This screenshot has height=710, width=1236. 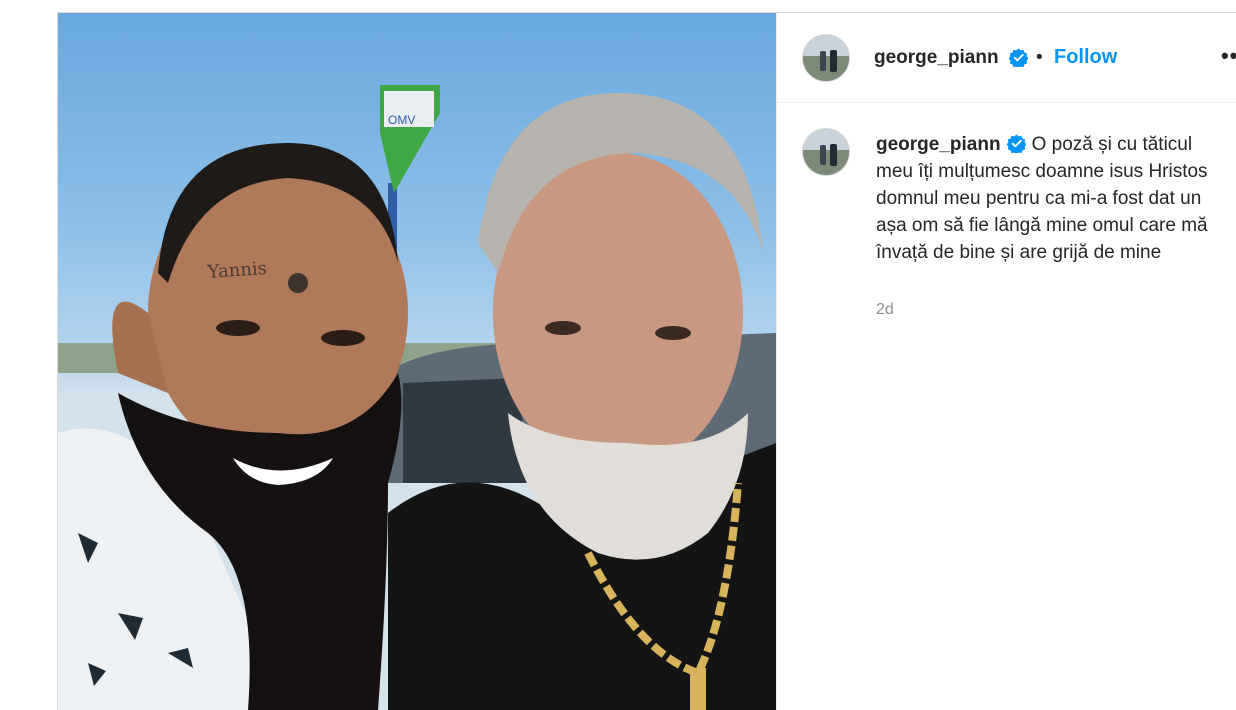 I want to click on left-eye-r, so click(x=343, y=338).